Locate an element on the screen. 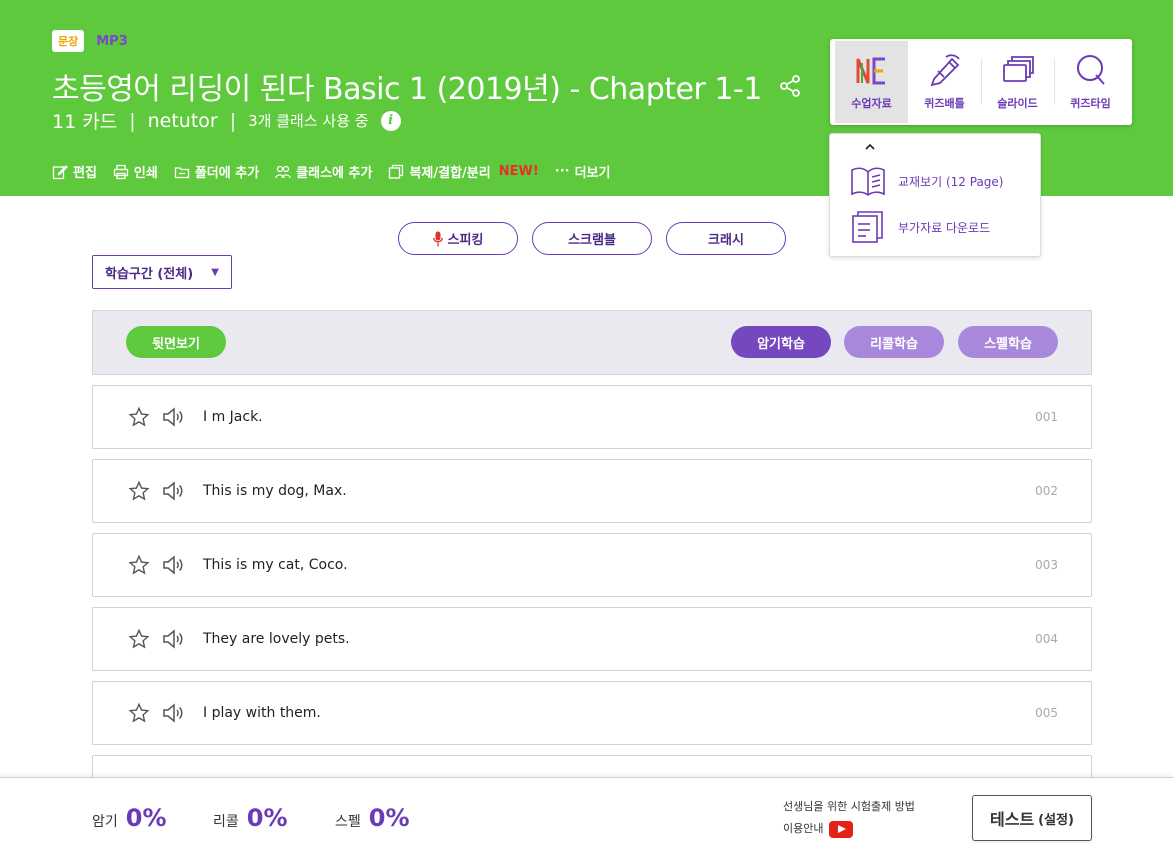 Image resolution: width=1173 pixels, height=857 pixels. edit-button: 편집 is located at coordinates (74, 171).